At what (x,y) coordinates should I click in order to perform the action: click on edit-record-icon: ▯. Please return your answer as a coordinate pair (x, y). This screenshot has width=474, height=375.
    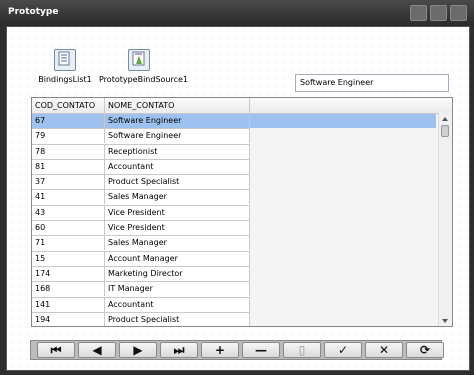
    Looking at the image, I should click on (302, 350).